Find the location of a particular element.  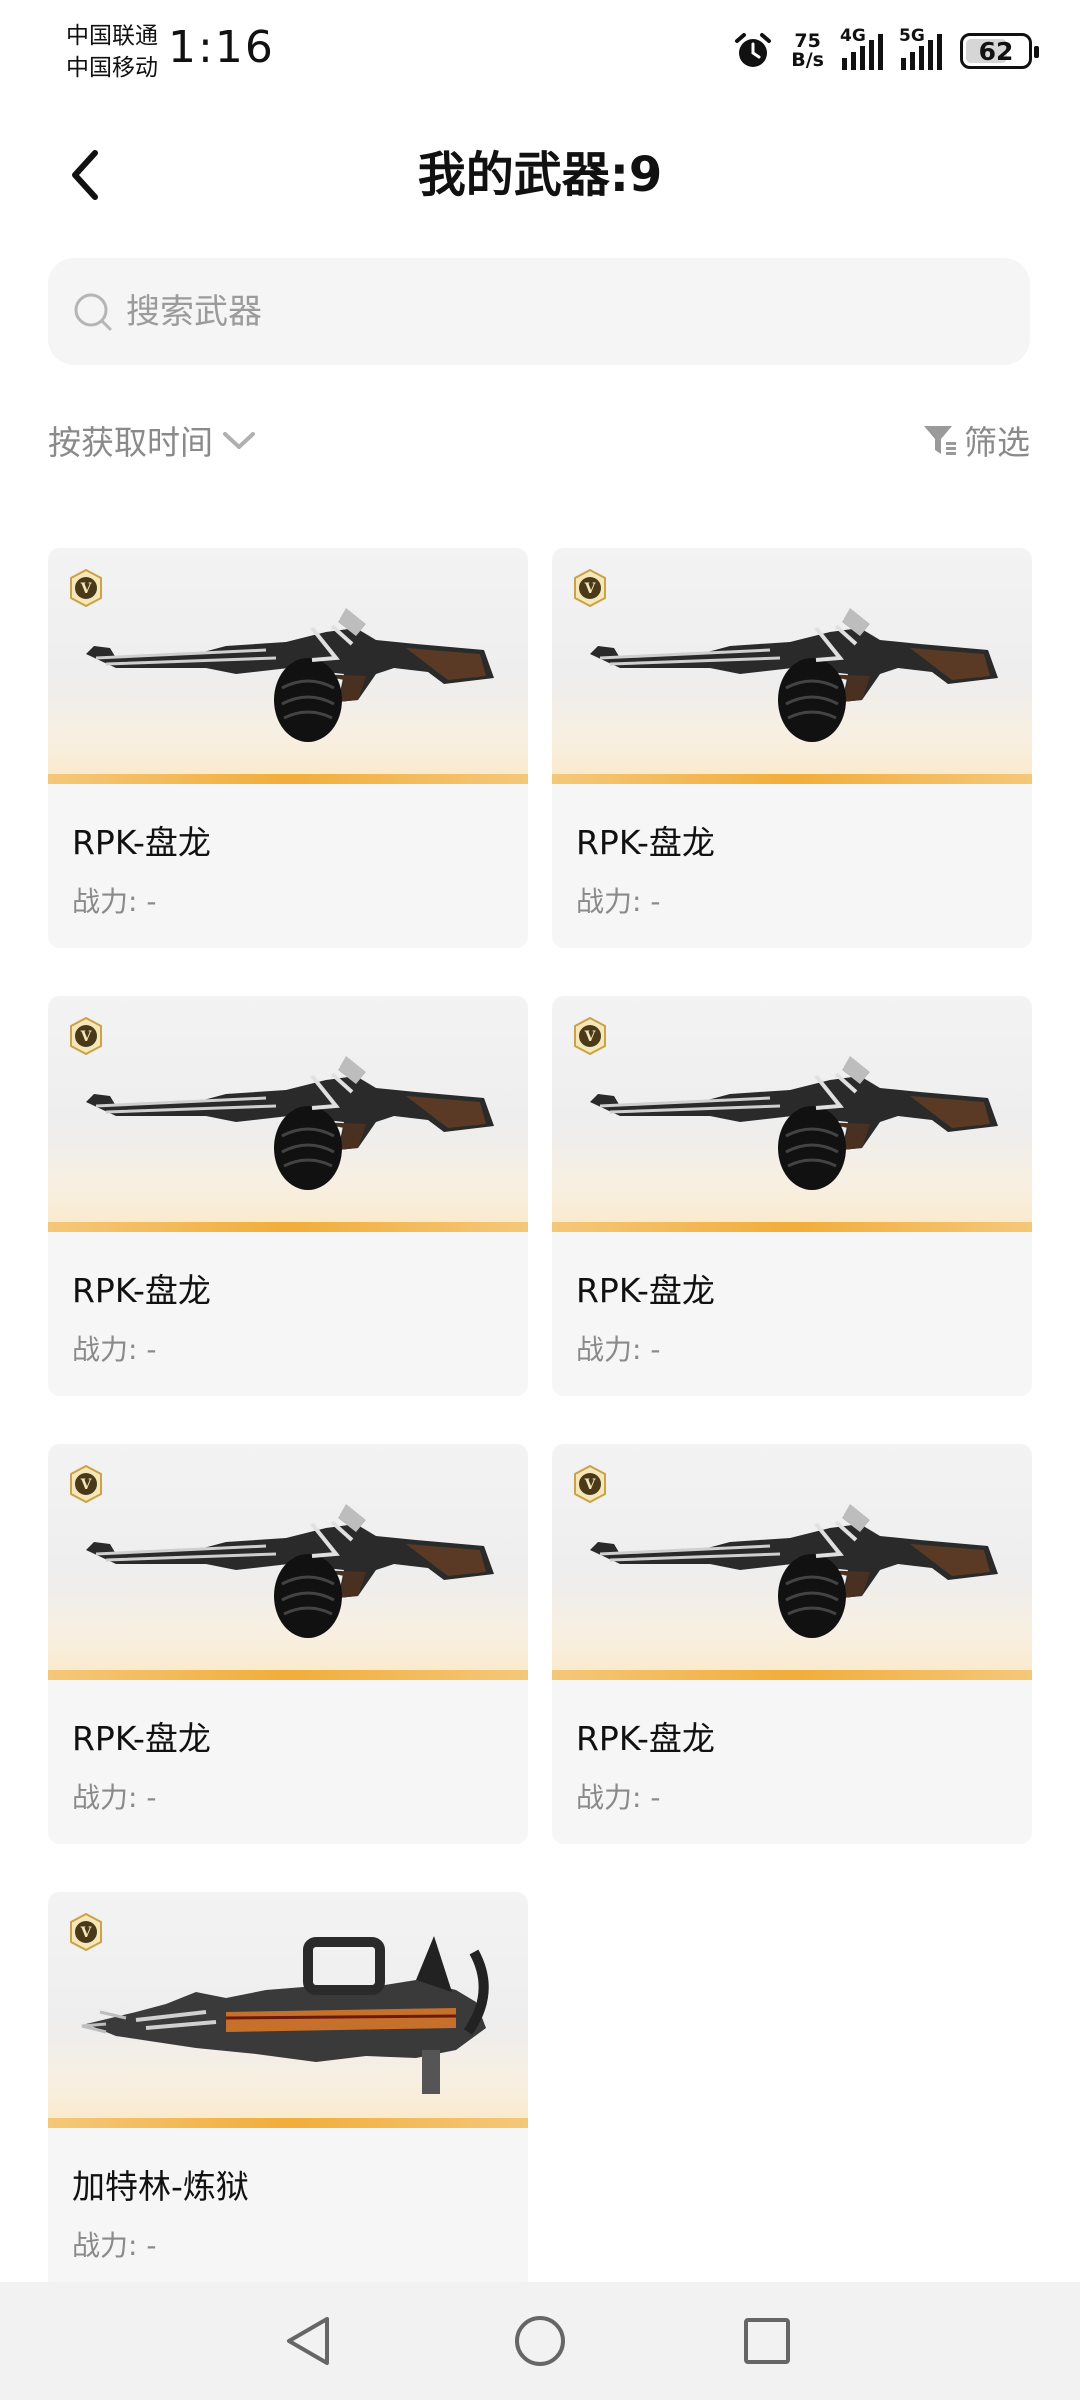

sort-dropdown: 按获取时间 is located at coordinates (152, 440).